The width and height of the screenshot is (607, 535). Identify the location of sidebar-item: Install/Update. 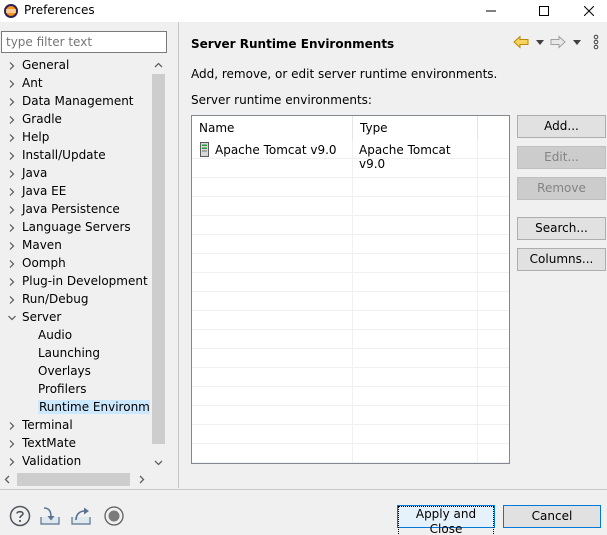
(75, 156).